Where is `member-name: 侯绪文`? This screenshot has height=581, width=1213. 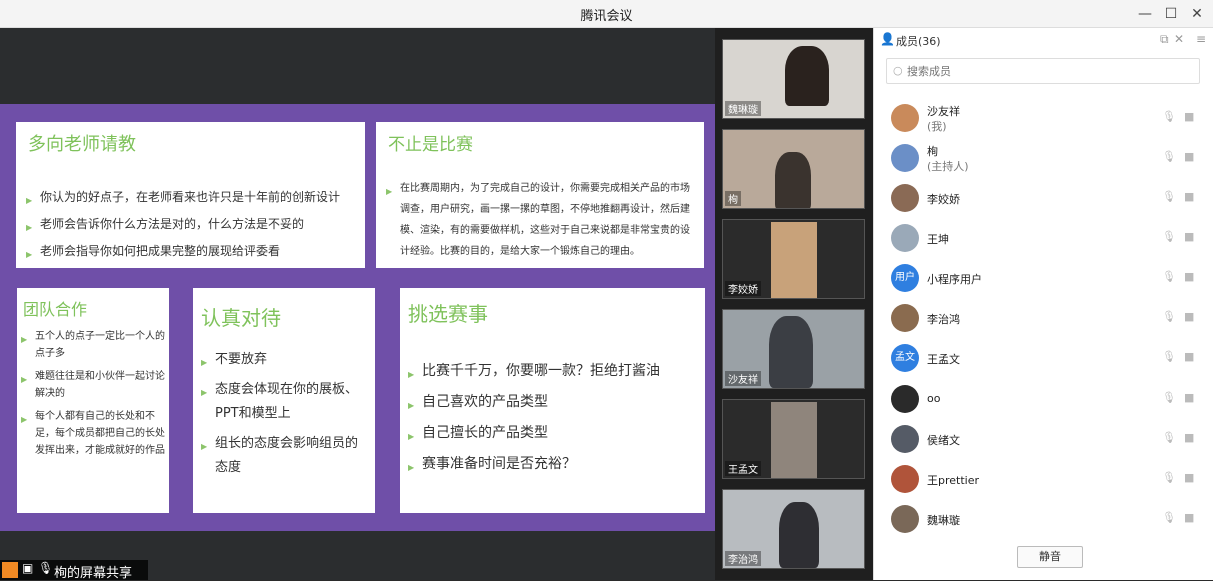
member-name: 侯绪文 is located at coordinates (943, 440).